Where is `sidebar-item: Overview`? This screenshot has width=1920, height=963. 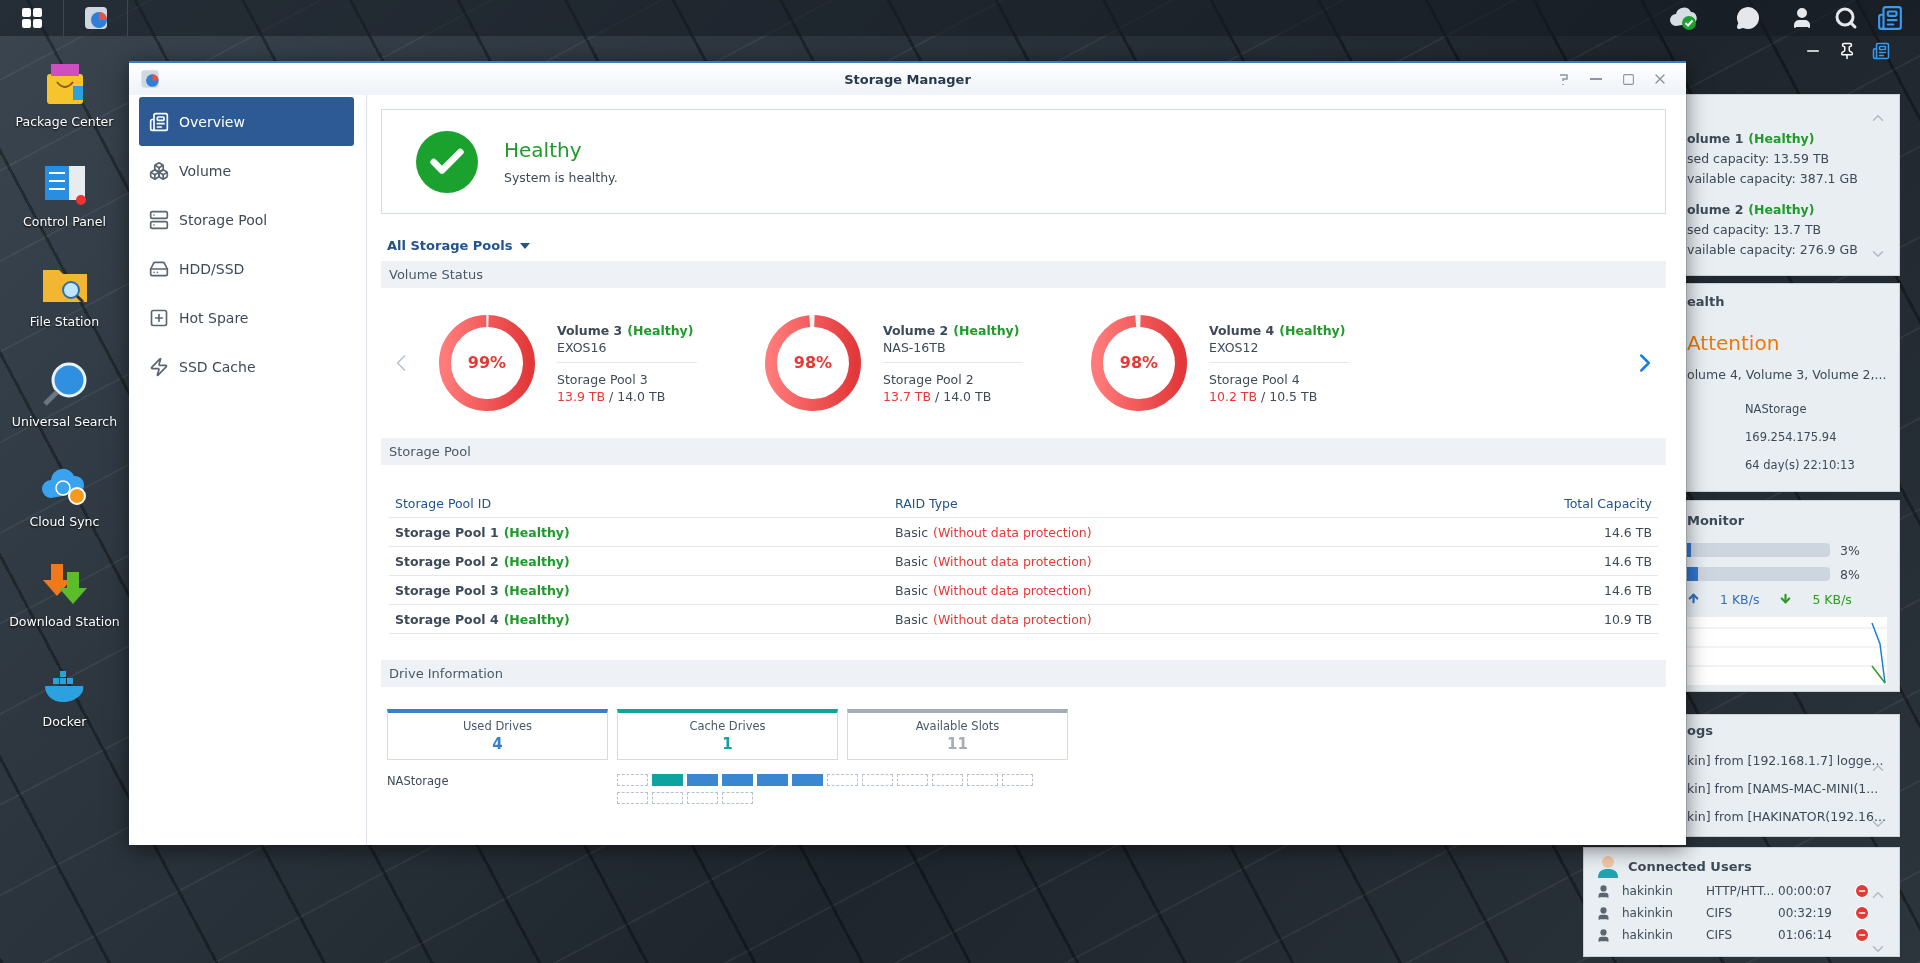 sidebar-item: Overview is located at coordinates (246, 121).